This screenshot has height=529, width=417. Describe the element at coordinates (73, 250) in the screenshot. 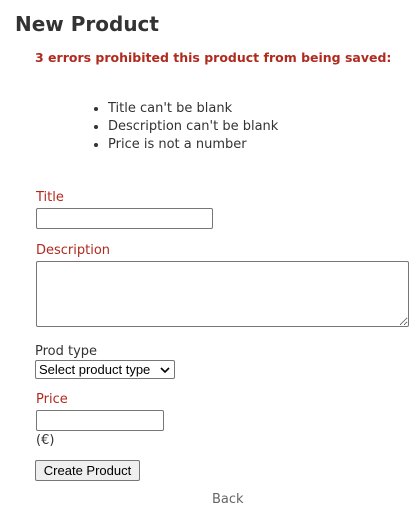

I see `description-label: Description` at that location.